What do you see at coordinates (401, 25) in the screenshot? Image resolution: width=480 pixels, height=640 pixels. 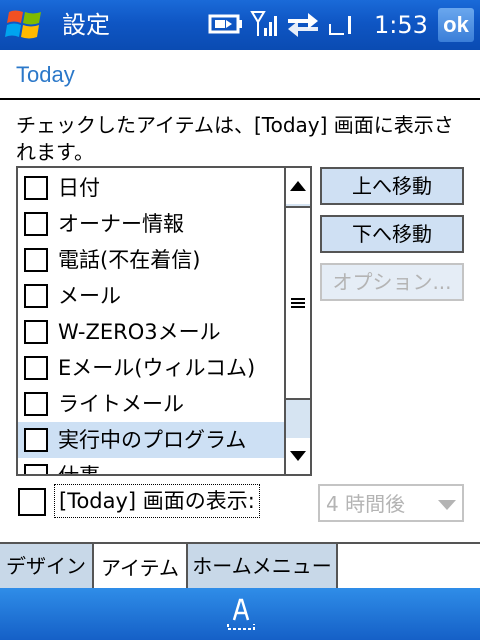 I see `clock: 1:53` at bounding box center [401, 25].